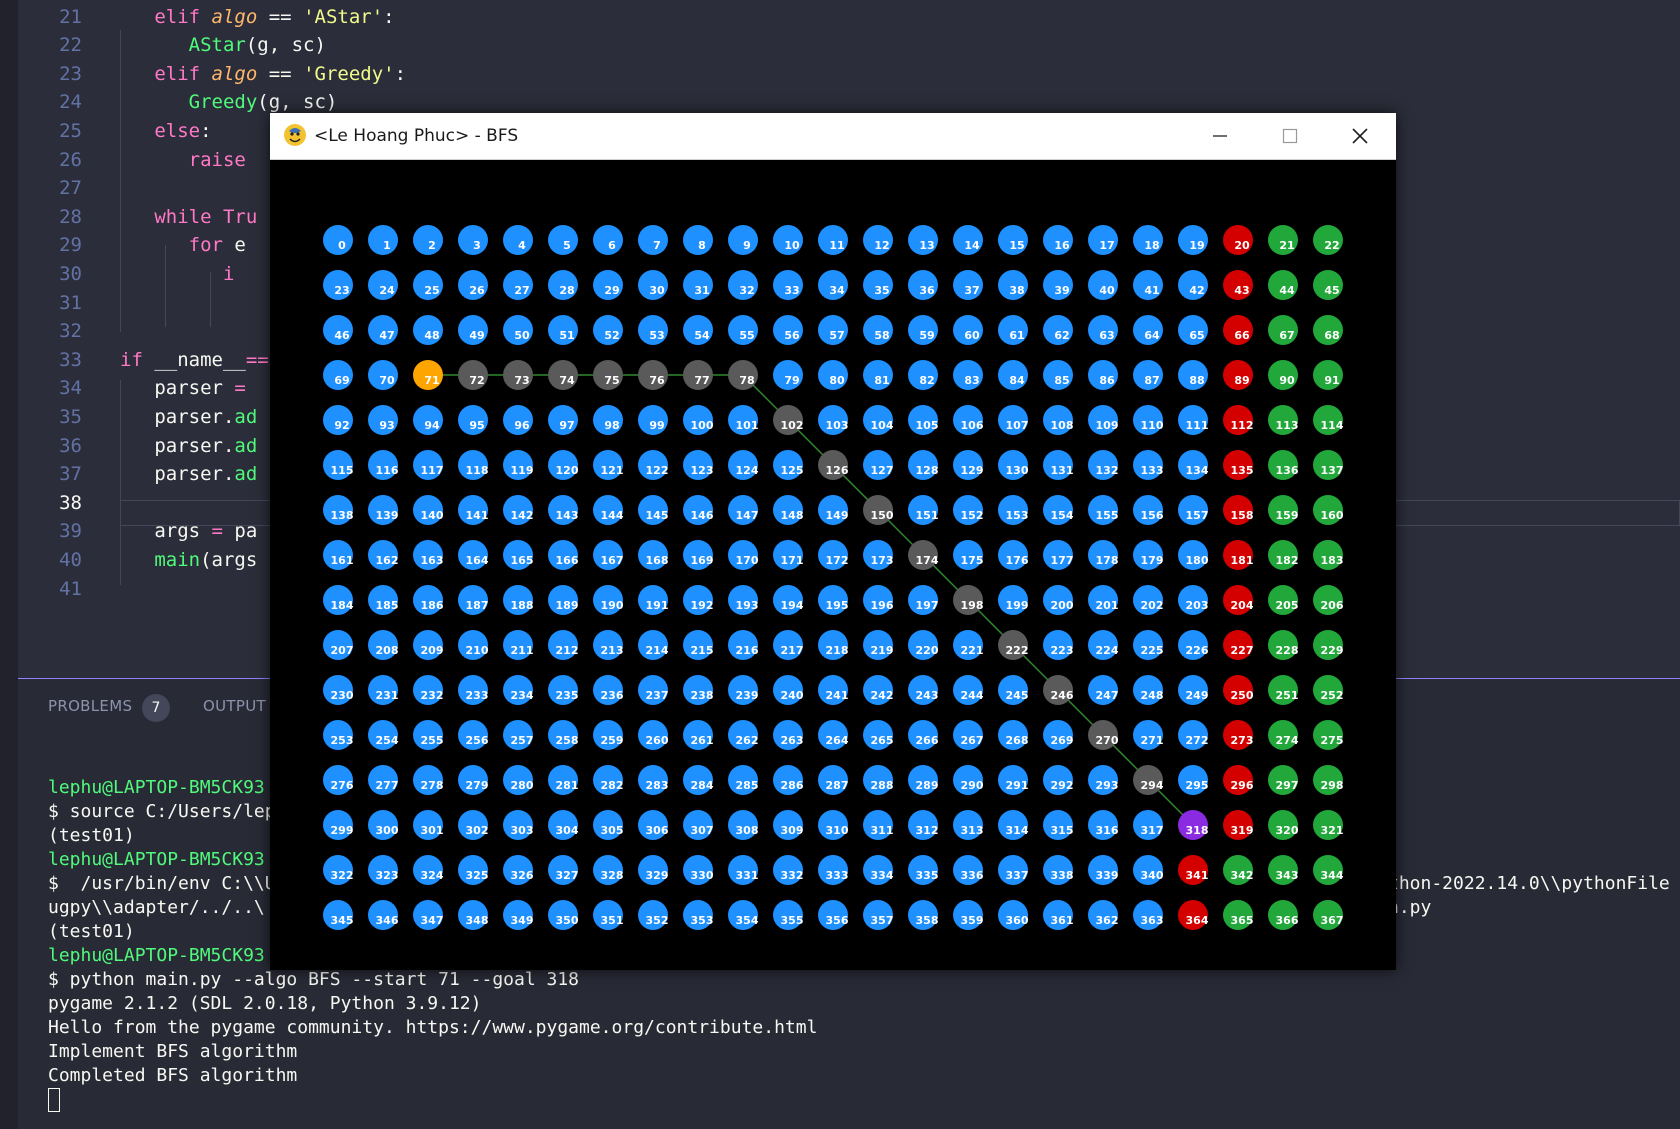 This screenshot has height=1129, width=1680. Describe the element at coordinates (1058, 780) in the screenshot. I see `grid-node-open: 292` at that location.